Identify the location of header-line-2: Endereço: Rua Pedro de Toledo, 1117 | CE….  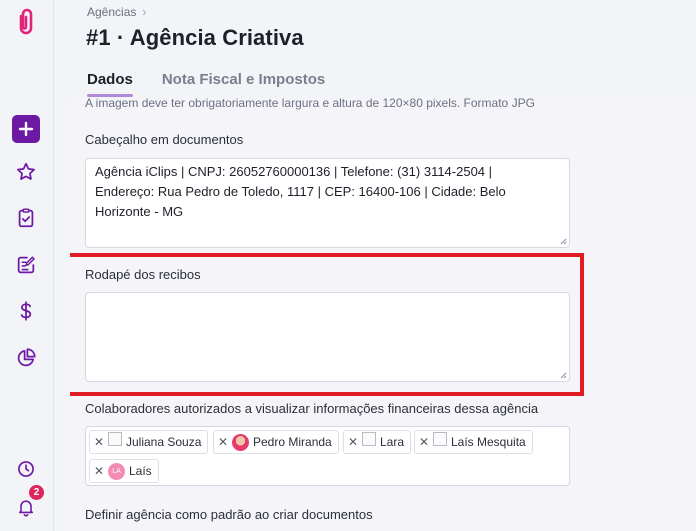
(300, 191).